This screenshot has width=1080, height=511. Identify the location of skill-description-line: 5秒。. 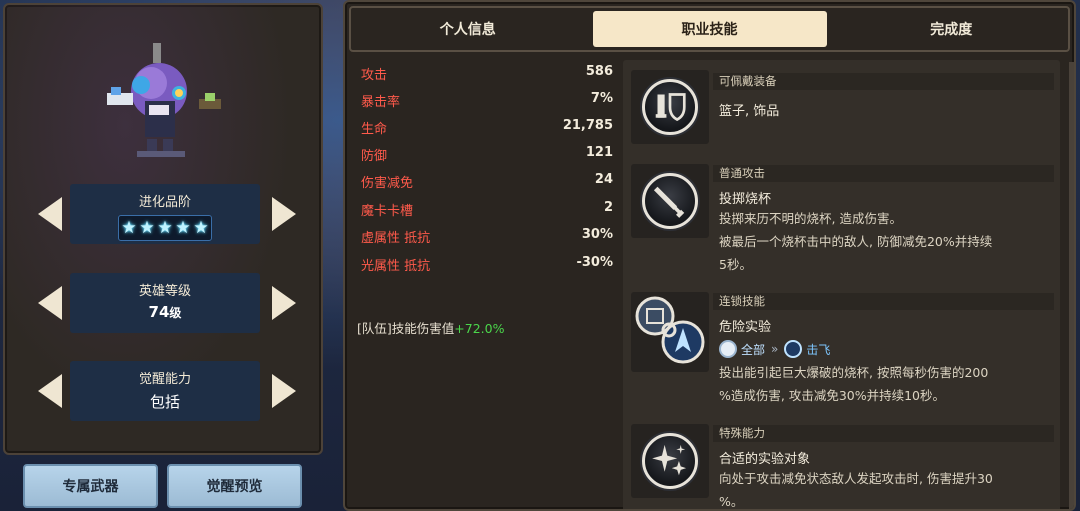
(735, 264).